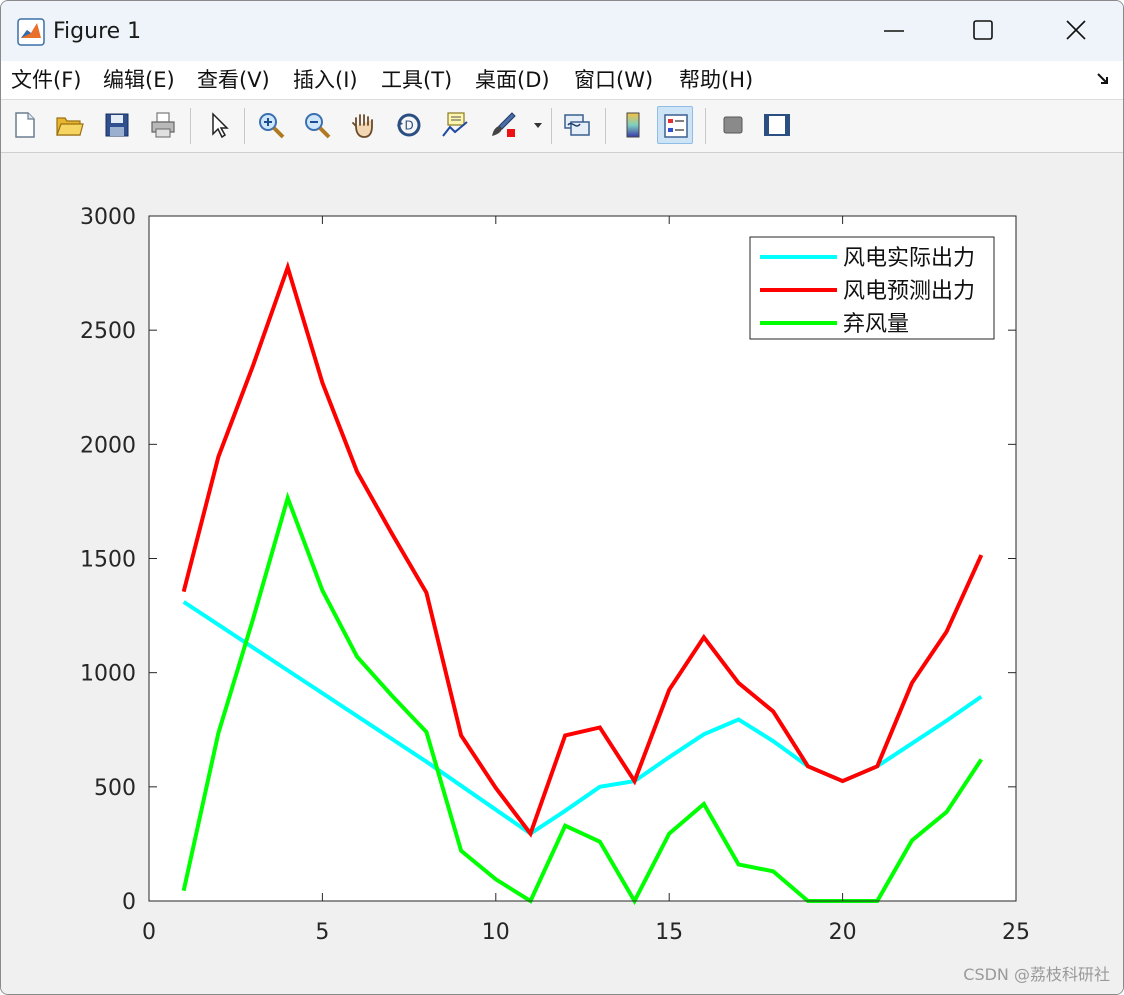 The width and height of the screenshot is (1124, 995). I want to click on close-button, so click(1076, 31).